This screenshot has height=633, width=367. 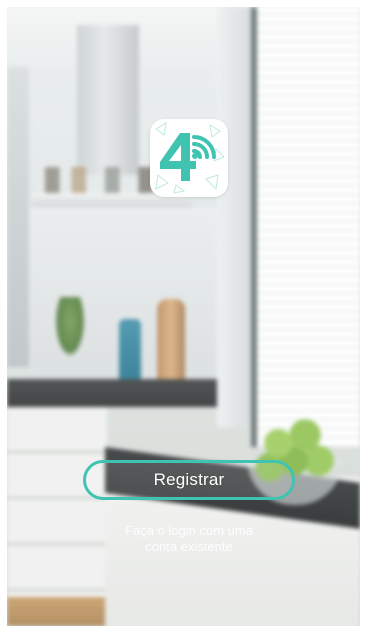 What do you see at coordinates (189, 530) in the screenshot?
I see `login-link-line-1: Faça o login com uma` at bounding box center [189, 530].